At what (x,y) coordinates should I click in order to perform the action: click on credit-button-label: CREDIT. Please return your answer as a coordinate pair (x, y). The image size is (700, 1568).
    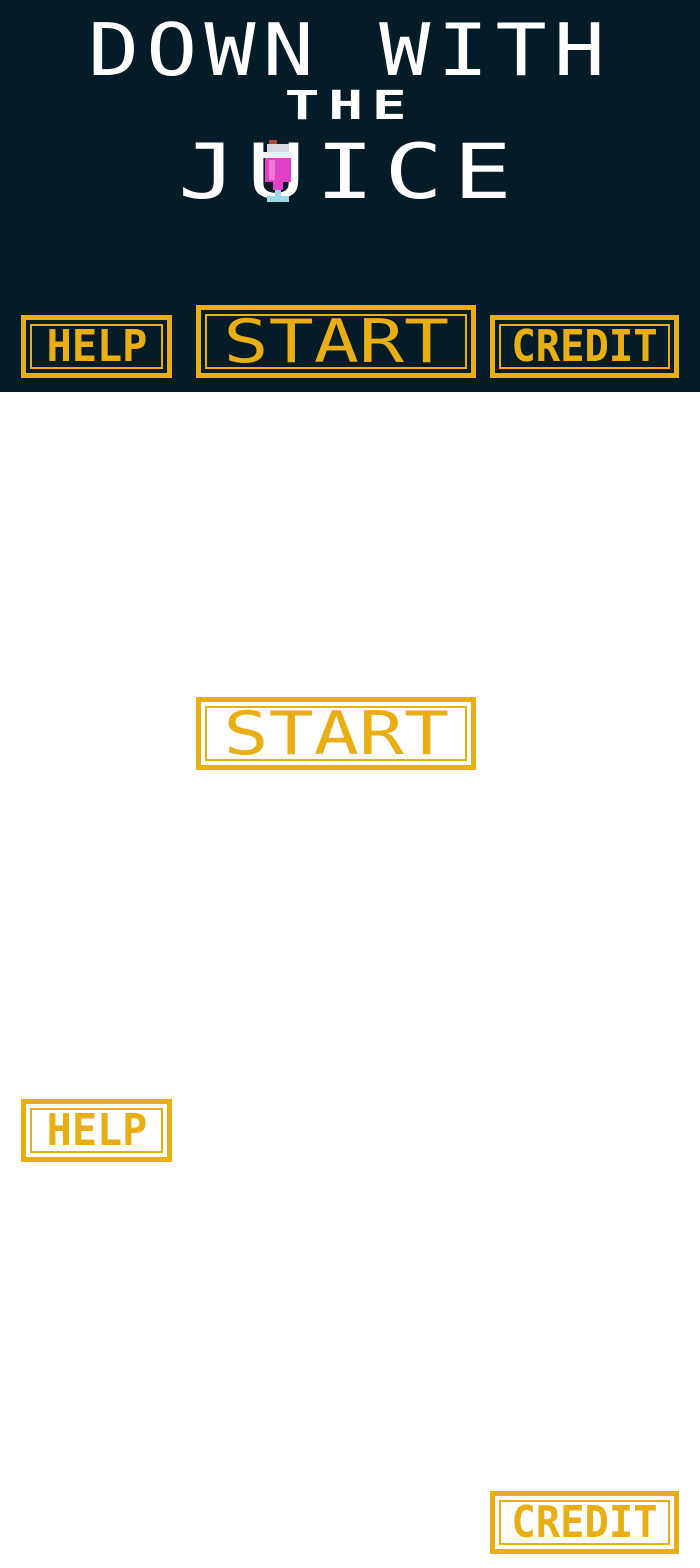
    Looking at the image, I should click on (584, 346).